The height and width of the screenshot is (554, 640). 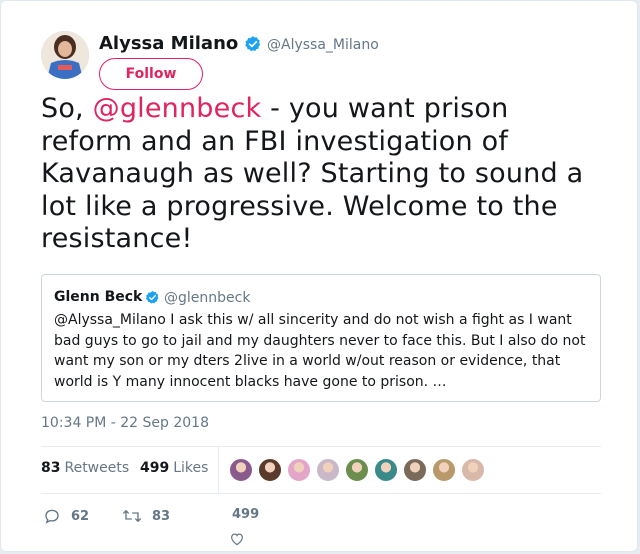 What do you see at coordinates (80, 516) in the screenshot?
I see `reply-count: 62` at bounding box center [80, 516].